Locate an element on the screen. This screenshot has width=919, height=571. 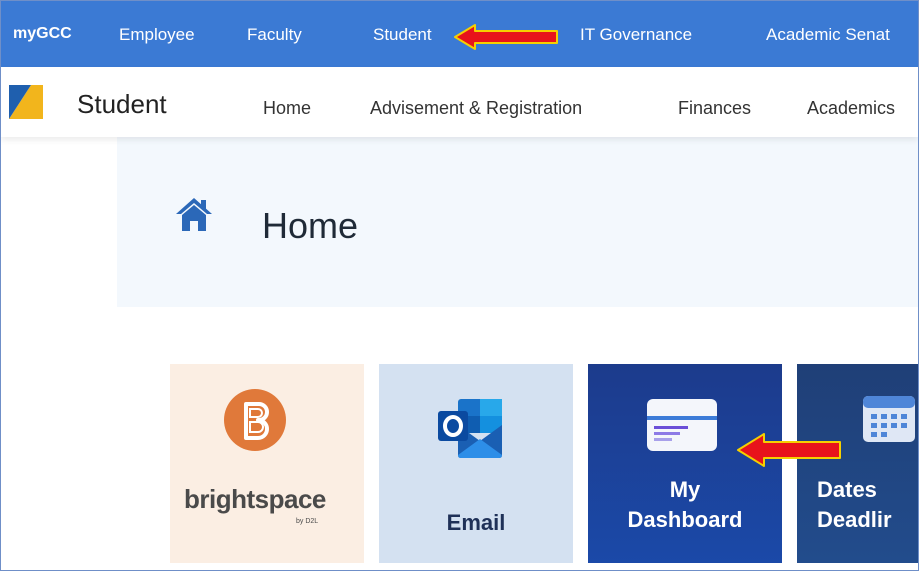
subnav-link-academics: Academics is located at coordinates (851, 108).